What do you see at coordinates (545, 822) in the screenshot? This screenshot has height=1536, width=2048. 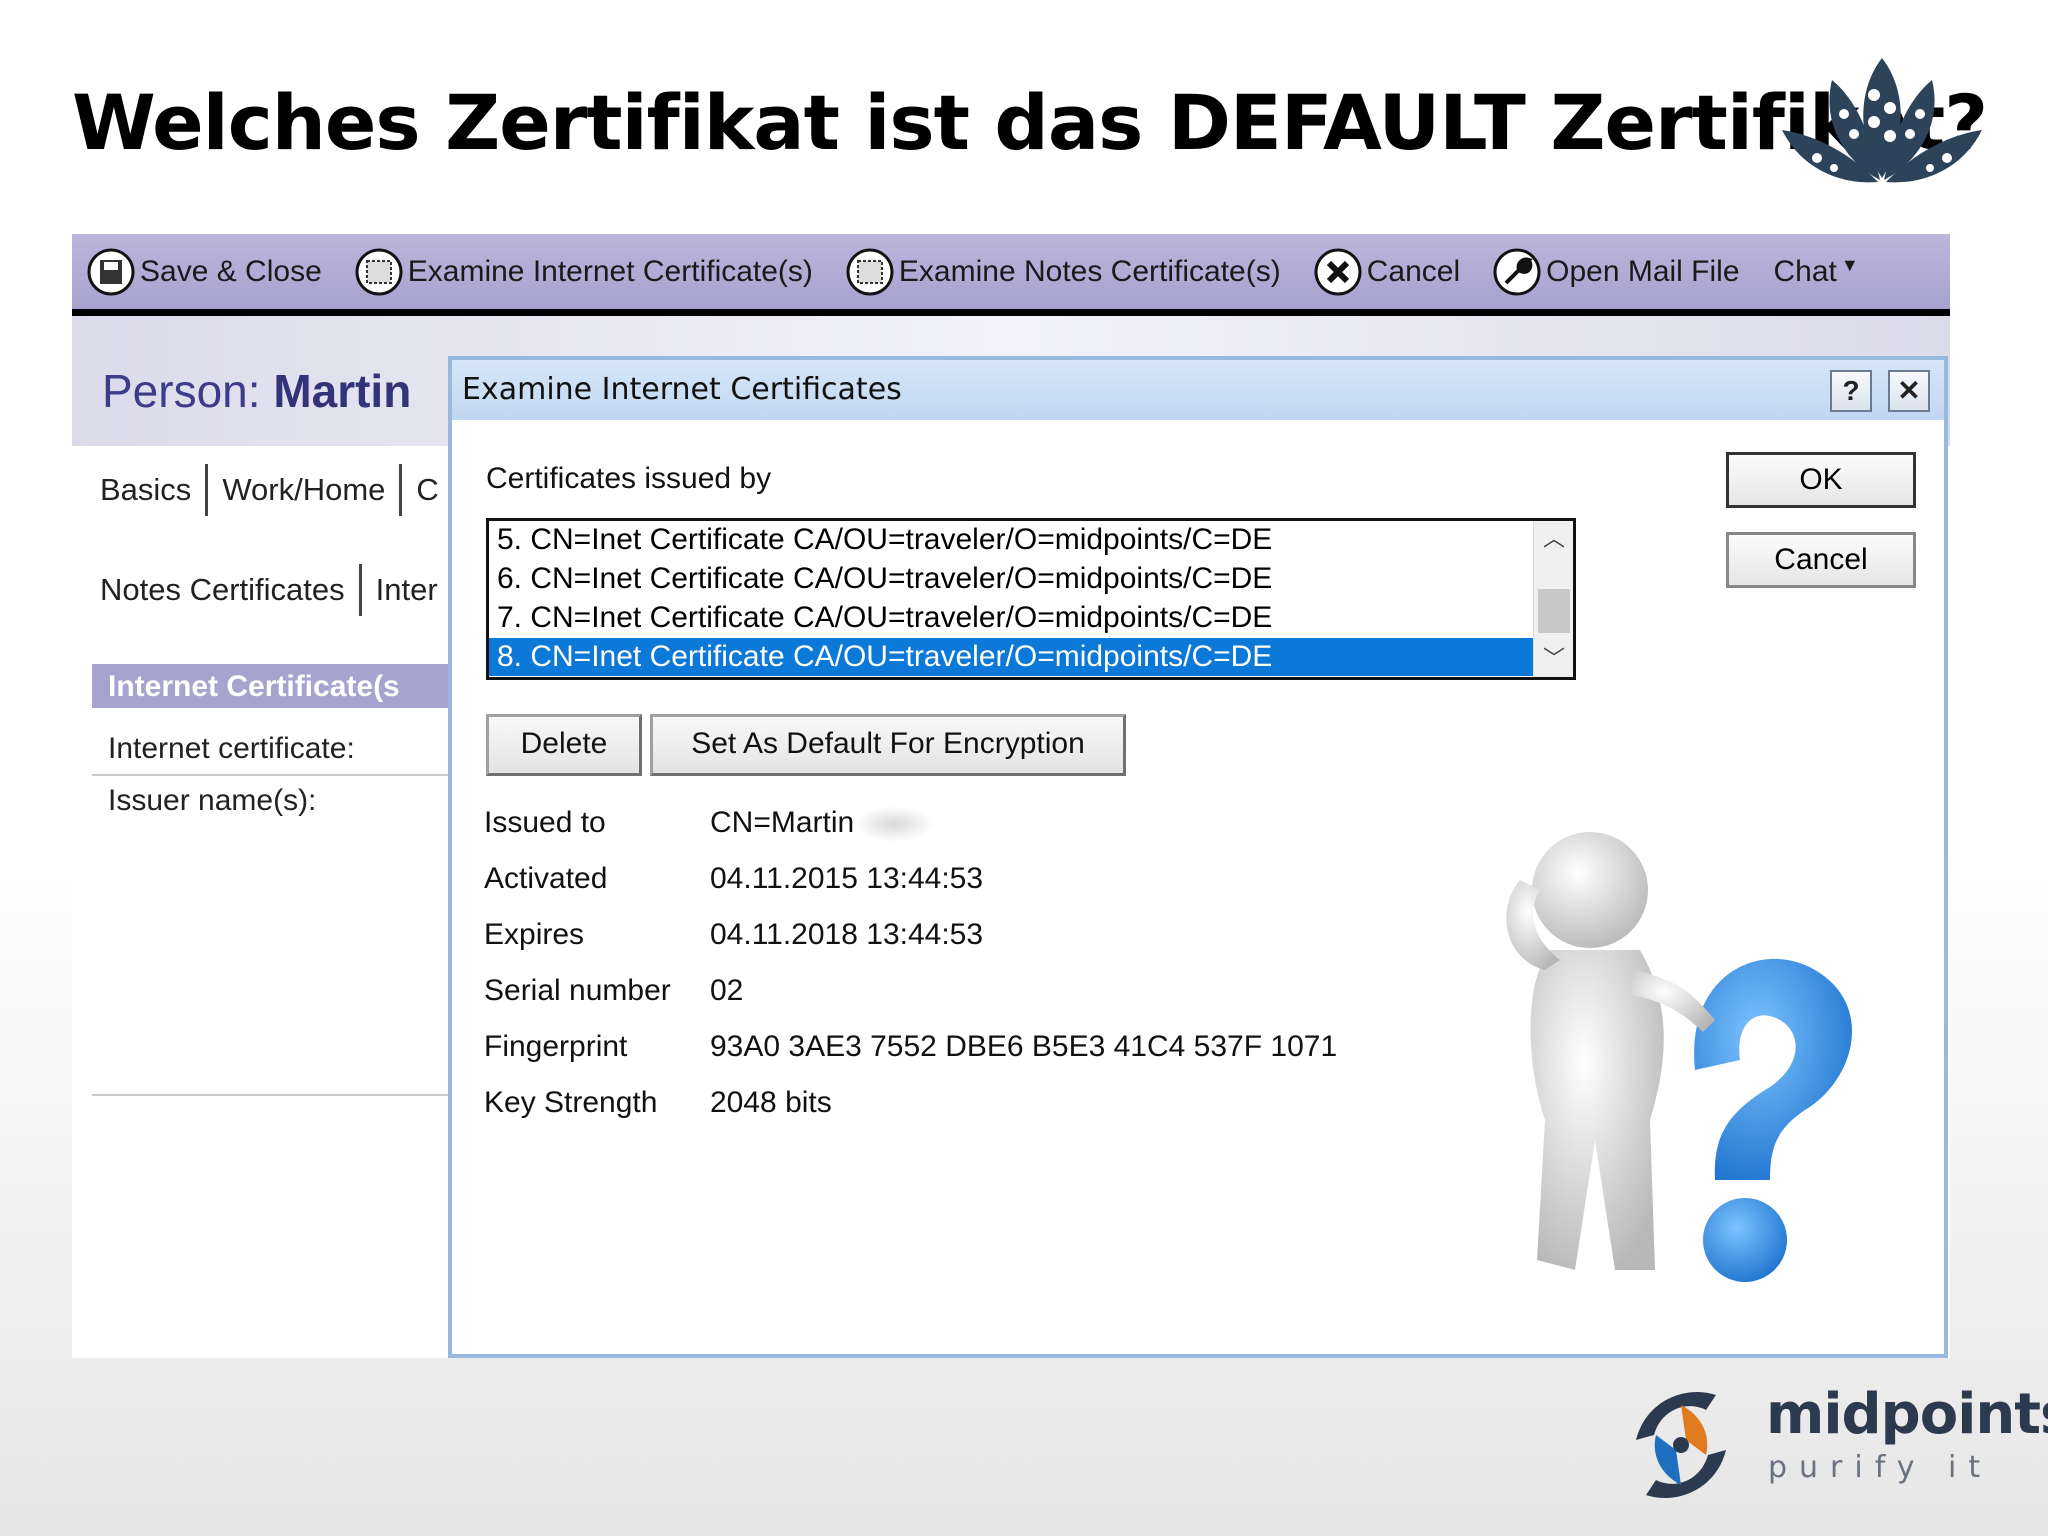 I see `issued-to-label: Issued to` at bounding box center [545, 822].